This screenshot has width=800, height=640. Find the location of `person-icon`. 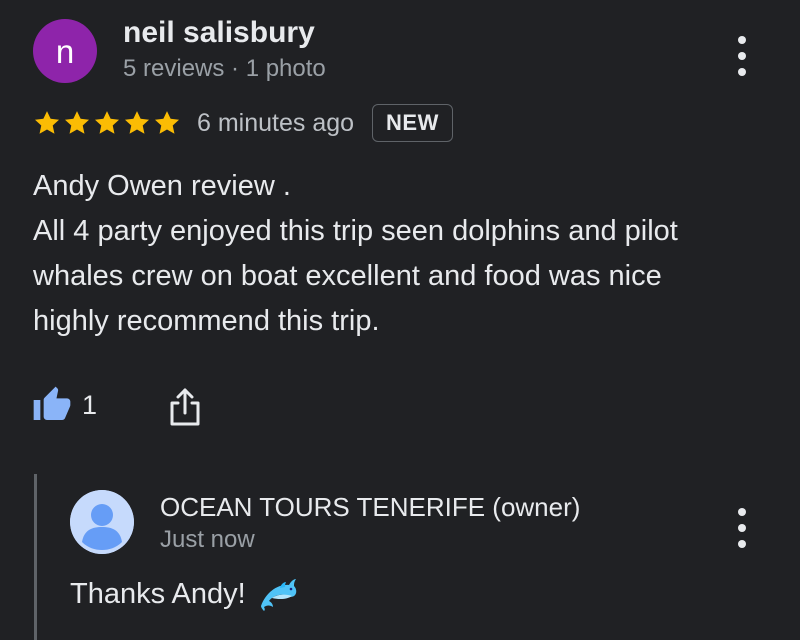

person-icon is located at coordinates (102, 522).